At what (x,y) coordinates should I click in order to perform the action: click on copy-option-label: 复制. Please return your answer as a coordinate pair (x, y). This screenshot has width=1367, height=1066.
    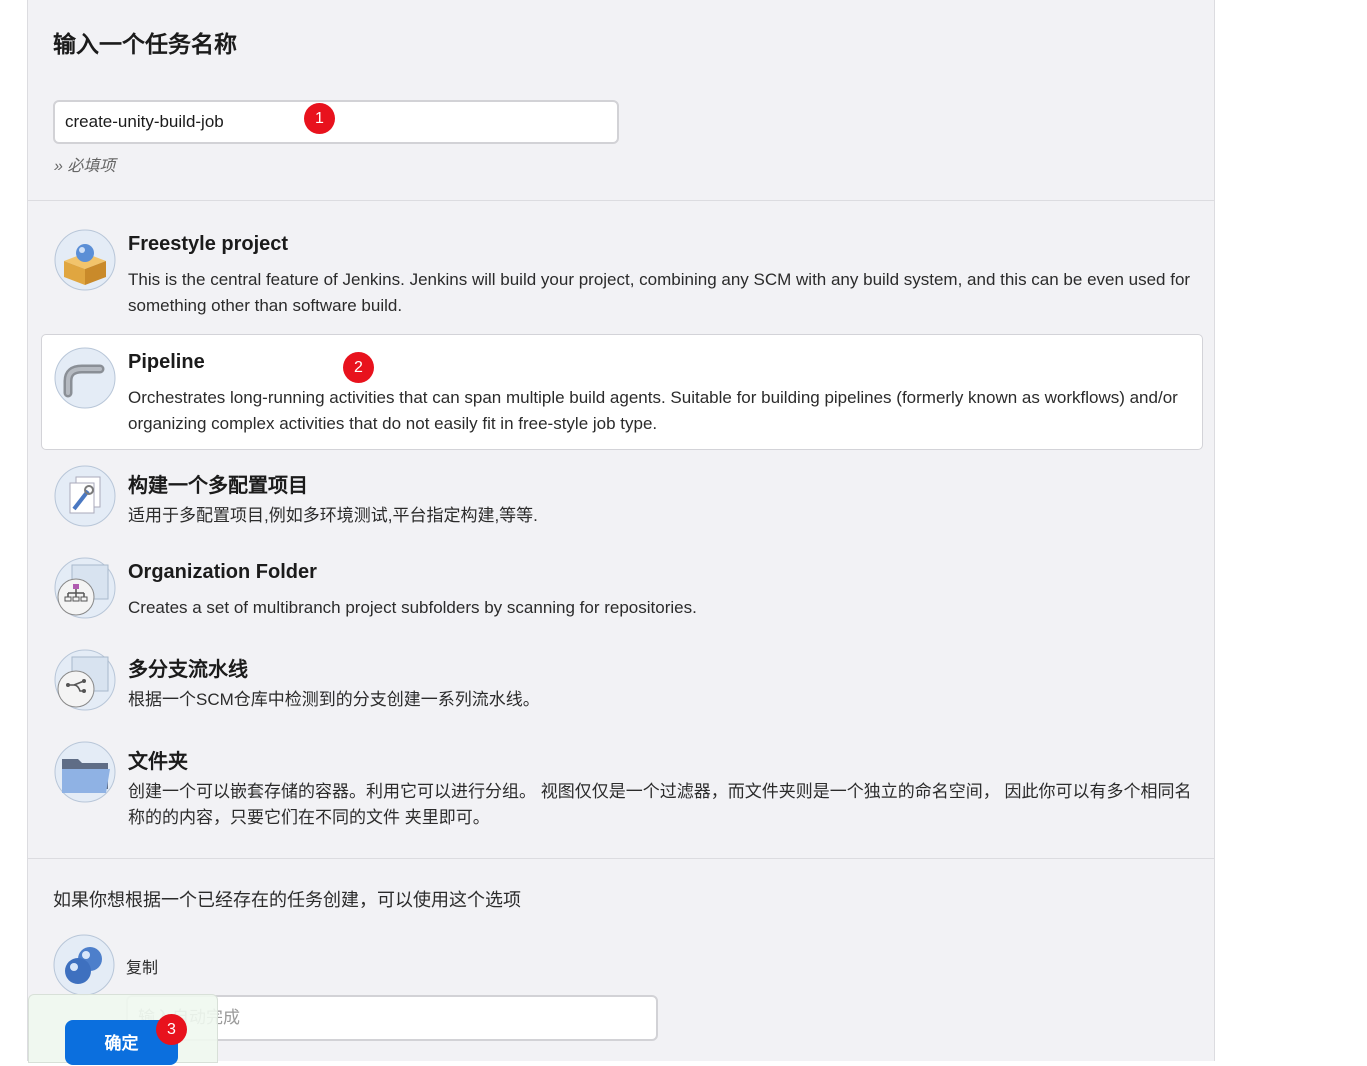
    Looking at the image, I should click on (142, 966).